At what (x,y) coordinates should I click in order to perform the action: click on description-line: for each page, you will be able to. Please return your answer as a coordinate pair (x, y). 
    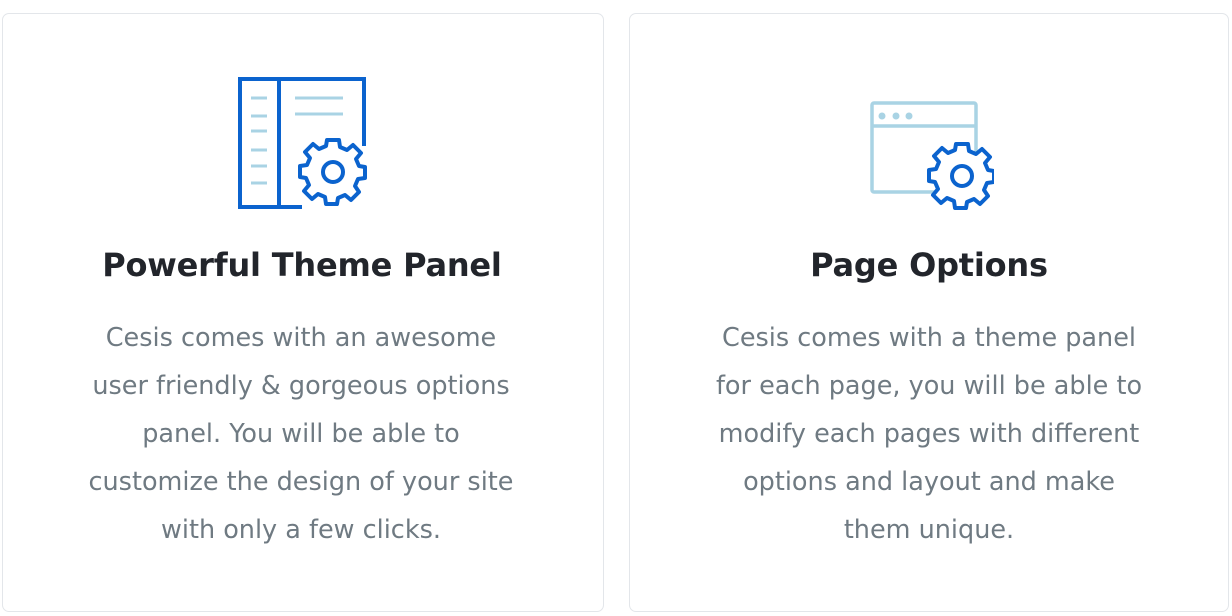
    Looking at the image, I should click on (929, 386).